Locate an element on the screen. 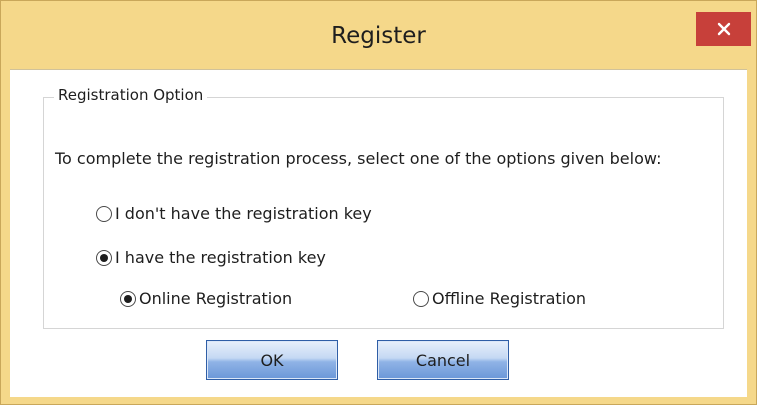  radio-offline-registration: Offline Registration is located at coordinates (499, 298).